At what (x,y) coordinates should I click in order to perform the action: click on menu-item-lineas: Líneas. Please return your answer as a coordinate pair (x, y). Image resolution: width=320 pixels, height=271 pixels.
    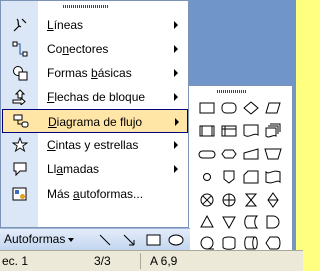
    Looking at the image, I should click on (95, 25).